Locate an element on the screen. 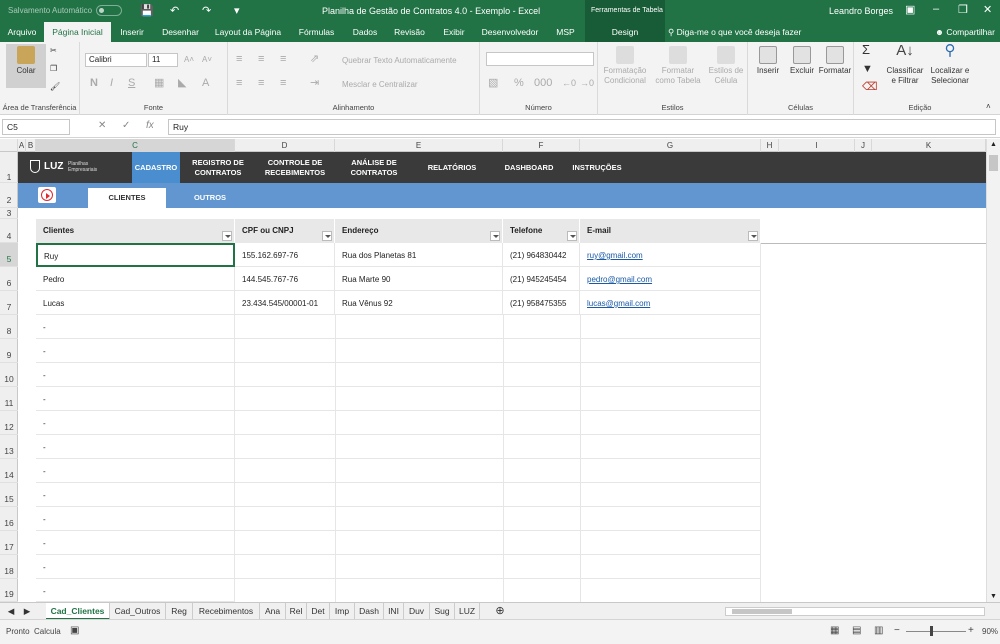  column-header-e: E is located at coordinates (419, 145).